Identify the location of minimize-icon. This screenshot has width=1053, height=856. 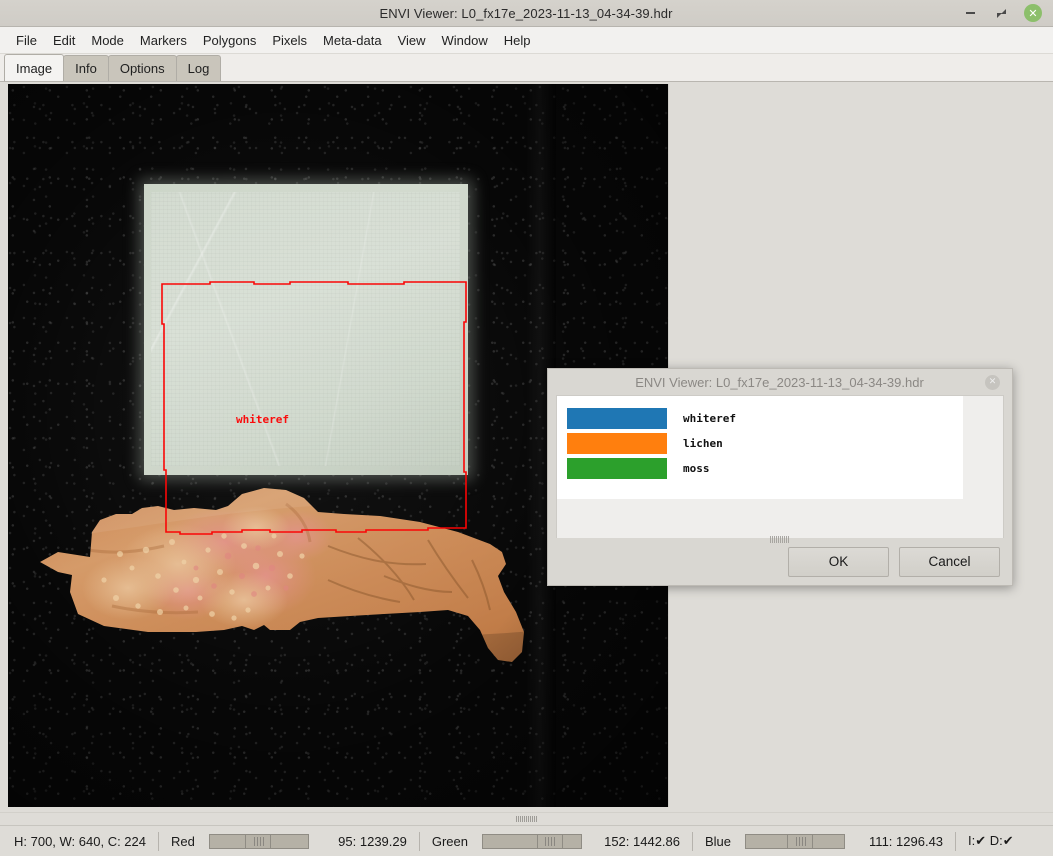
(970, 13).